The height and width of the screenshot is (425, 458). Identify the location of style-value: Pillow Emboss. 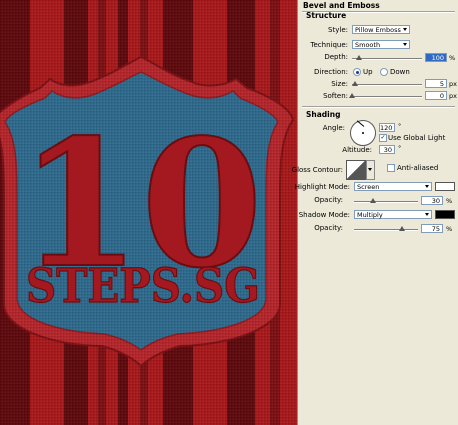
(378, 30).